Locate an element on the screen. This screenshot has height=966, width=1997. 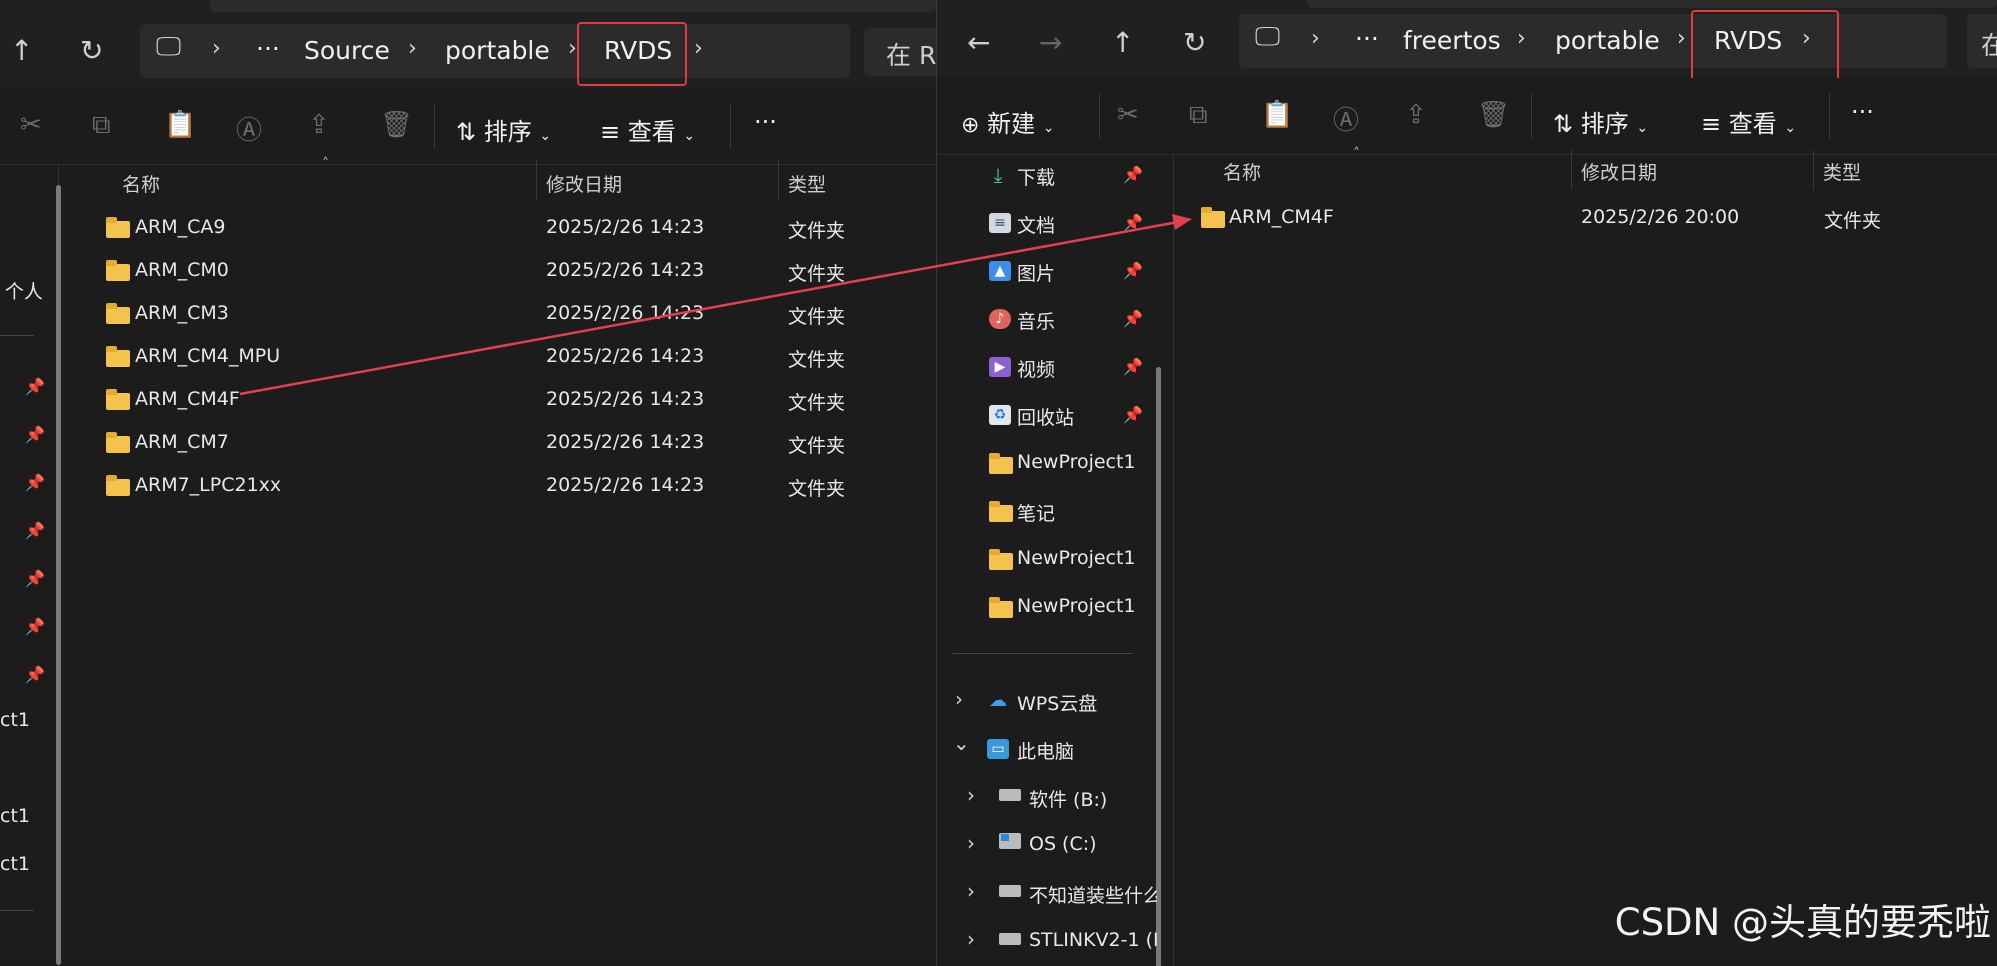
file-row: ARM_CA9 2025/2/26 14:23 文件夹 is located at coordinates (506, 228).